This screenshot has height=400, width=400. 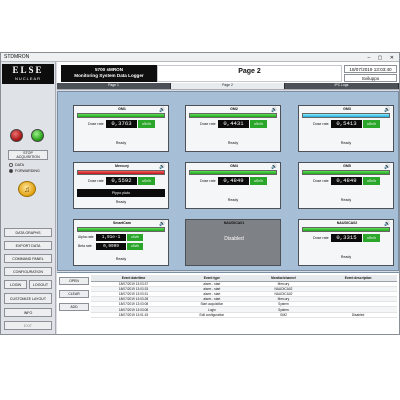 I want to click on monitor-name: GM1, so click(x=122, y=109).